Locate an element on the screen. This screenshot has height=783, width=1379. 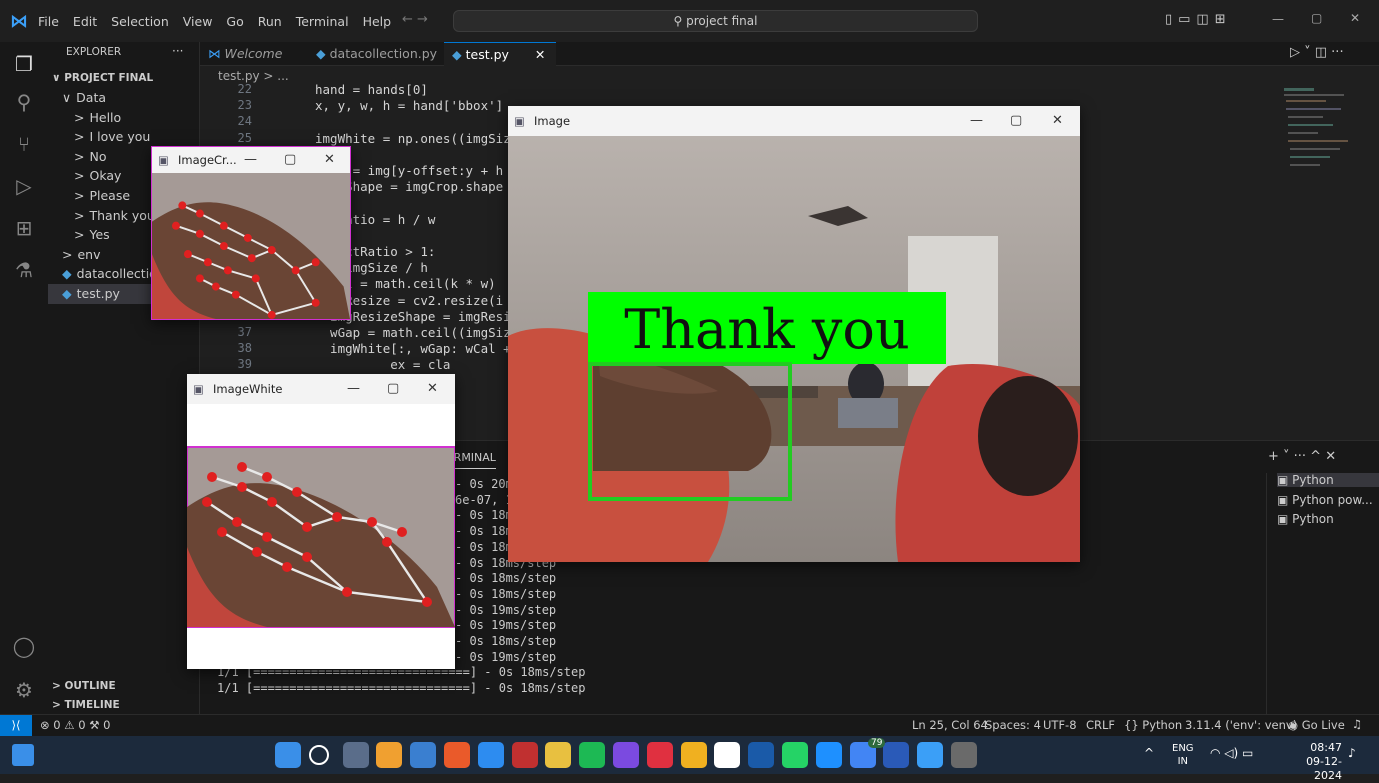
encoding: UTF-8 is located at coordinates (1060, 725).